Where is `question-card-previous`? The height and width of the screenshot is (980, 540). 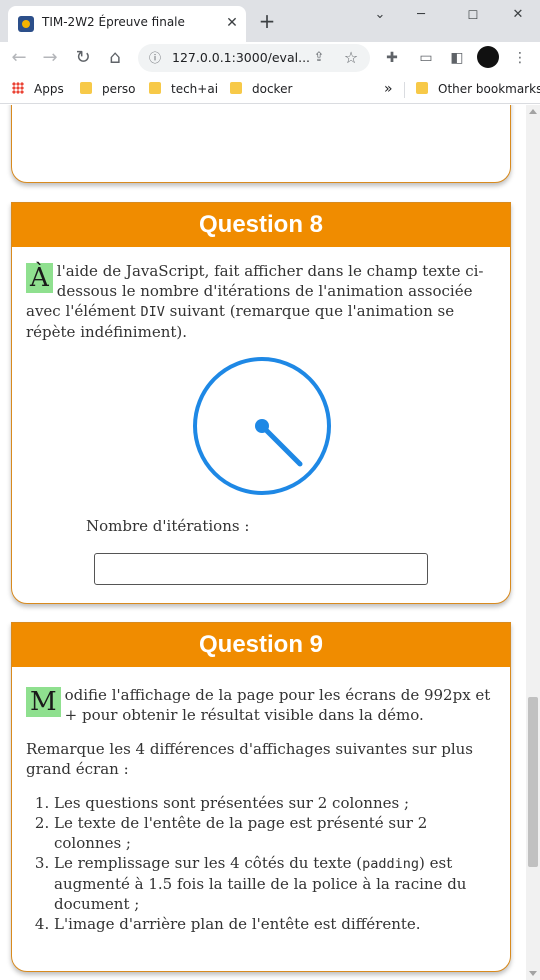
question-card-previous is located at coordinates (261, 144).